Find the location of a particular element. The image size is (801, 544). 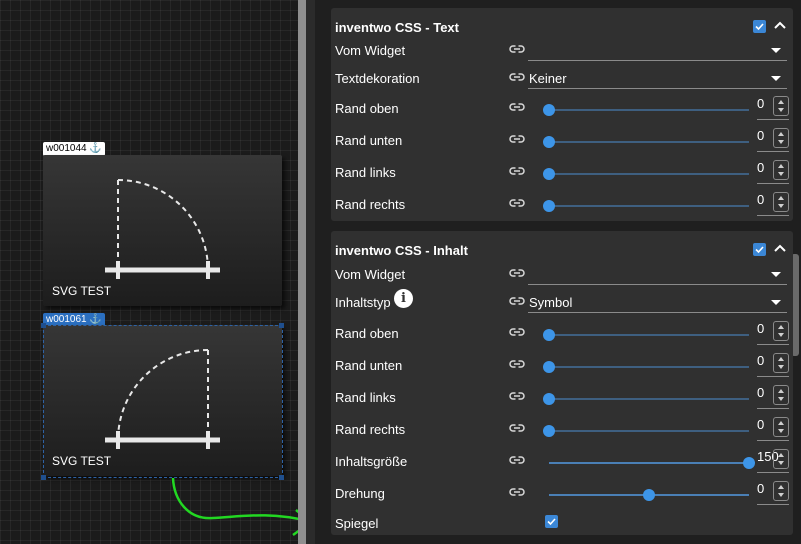

dropdown-value: Symbol is located at coordinates (551, 302).